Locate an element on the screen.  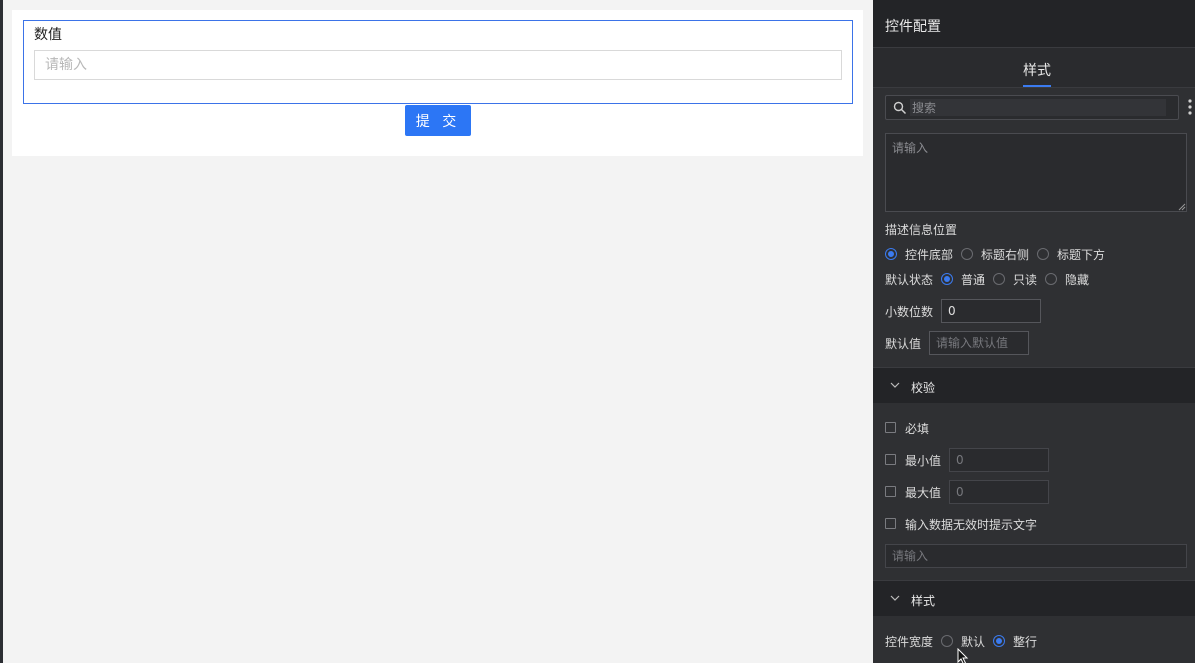
max-value-checkbox is located at coordinates (890, 491).